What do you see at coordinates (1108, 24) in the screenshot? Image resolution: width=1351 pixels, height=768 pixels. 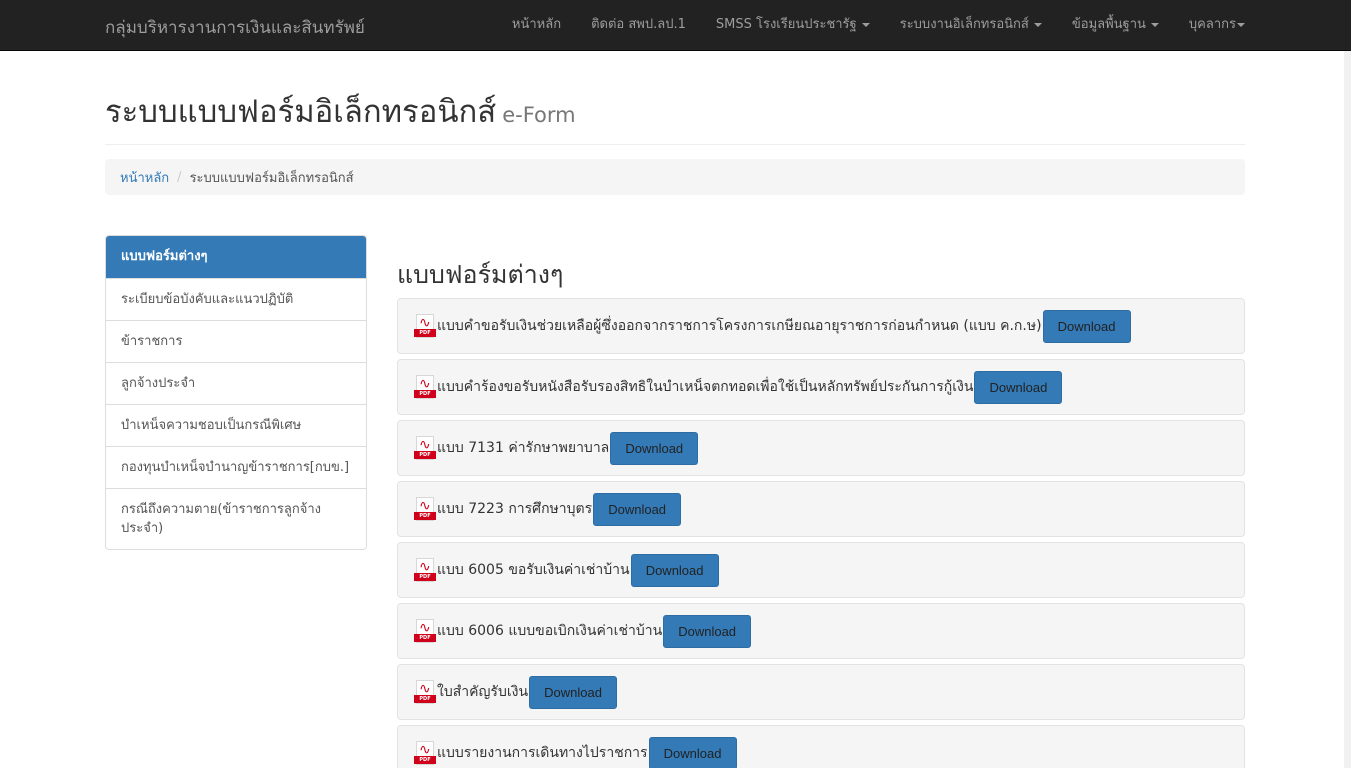 I see `nav-link-label: ข้อมูลพื้นฐาน` at bounding box center [1108, 24].